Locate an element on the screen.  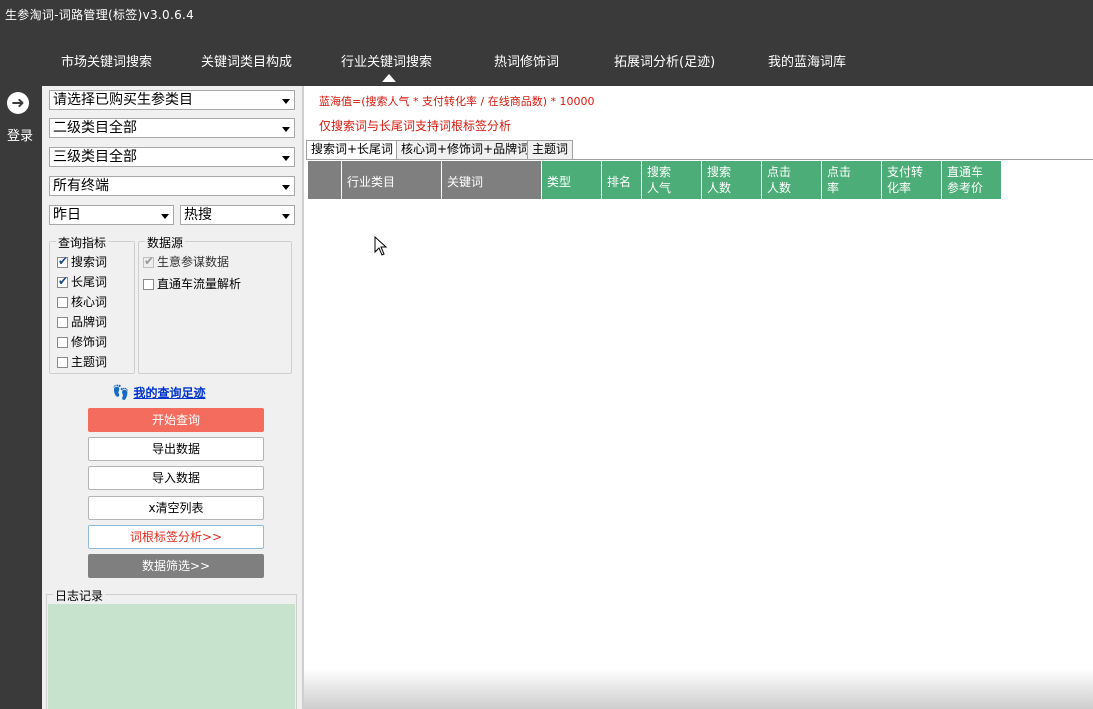
tab-baseline is located at coordinates (699, 159).